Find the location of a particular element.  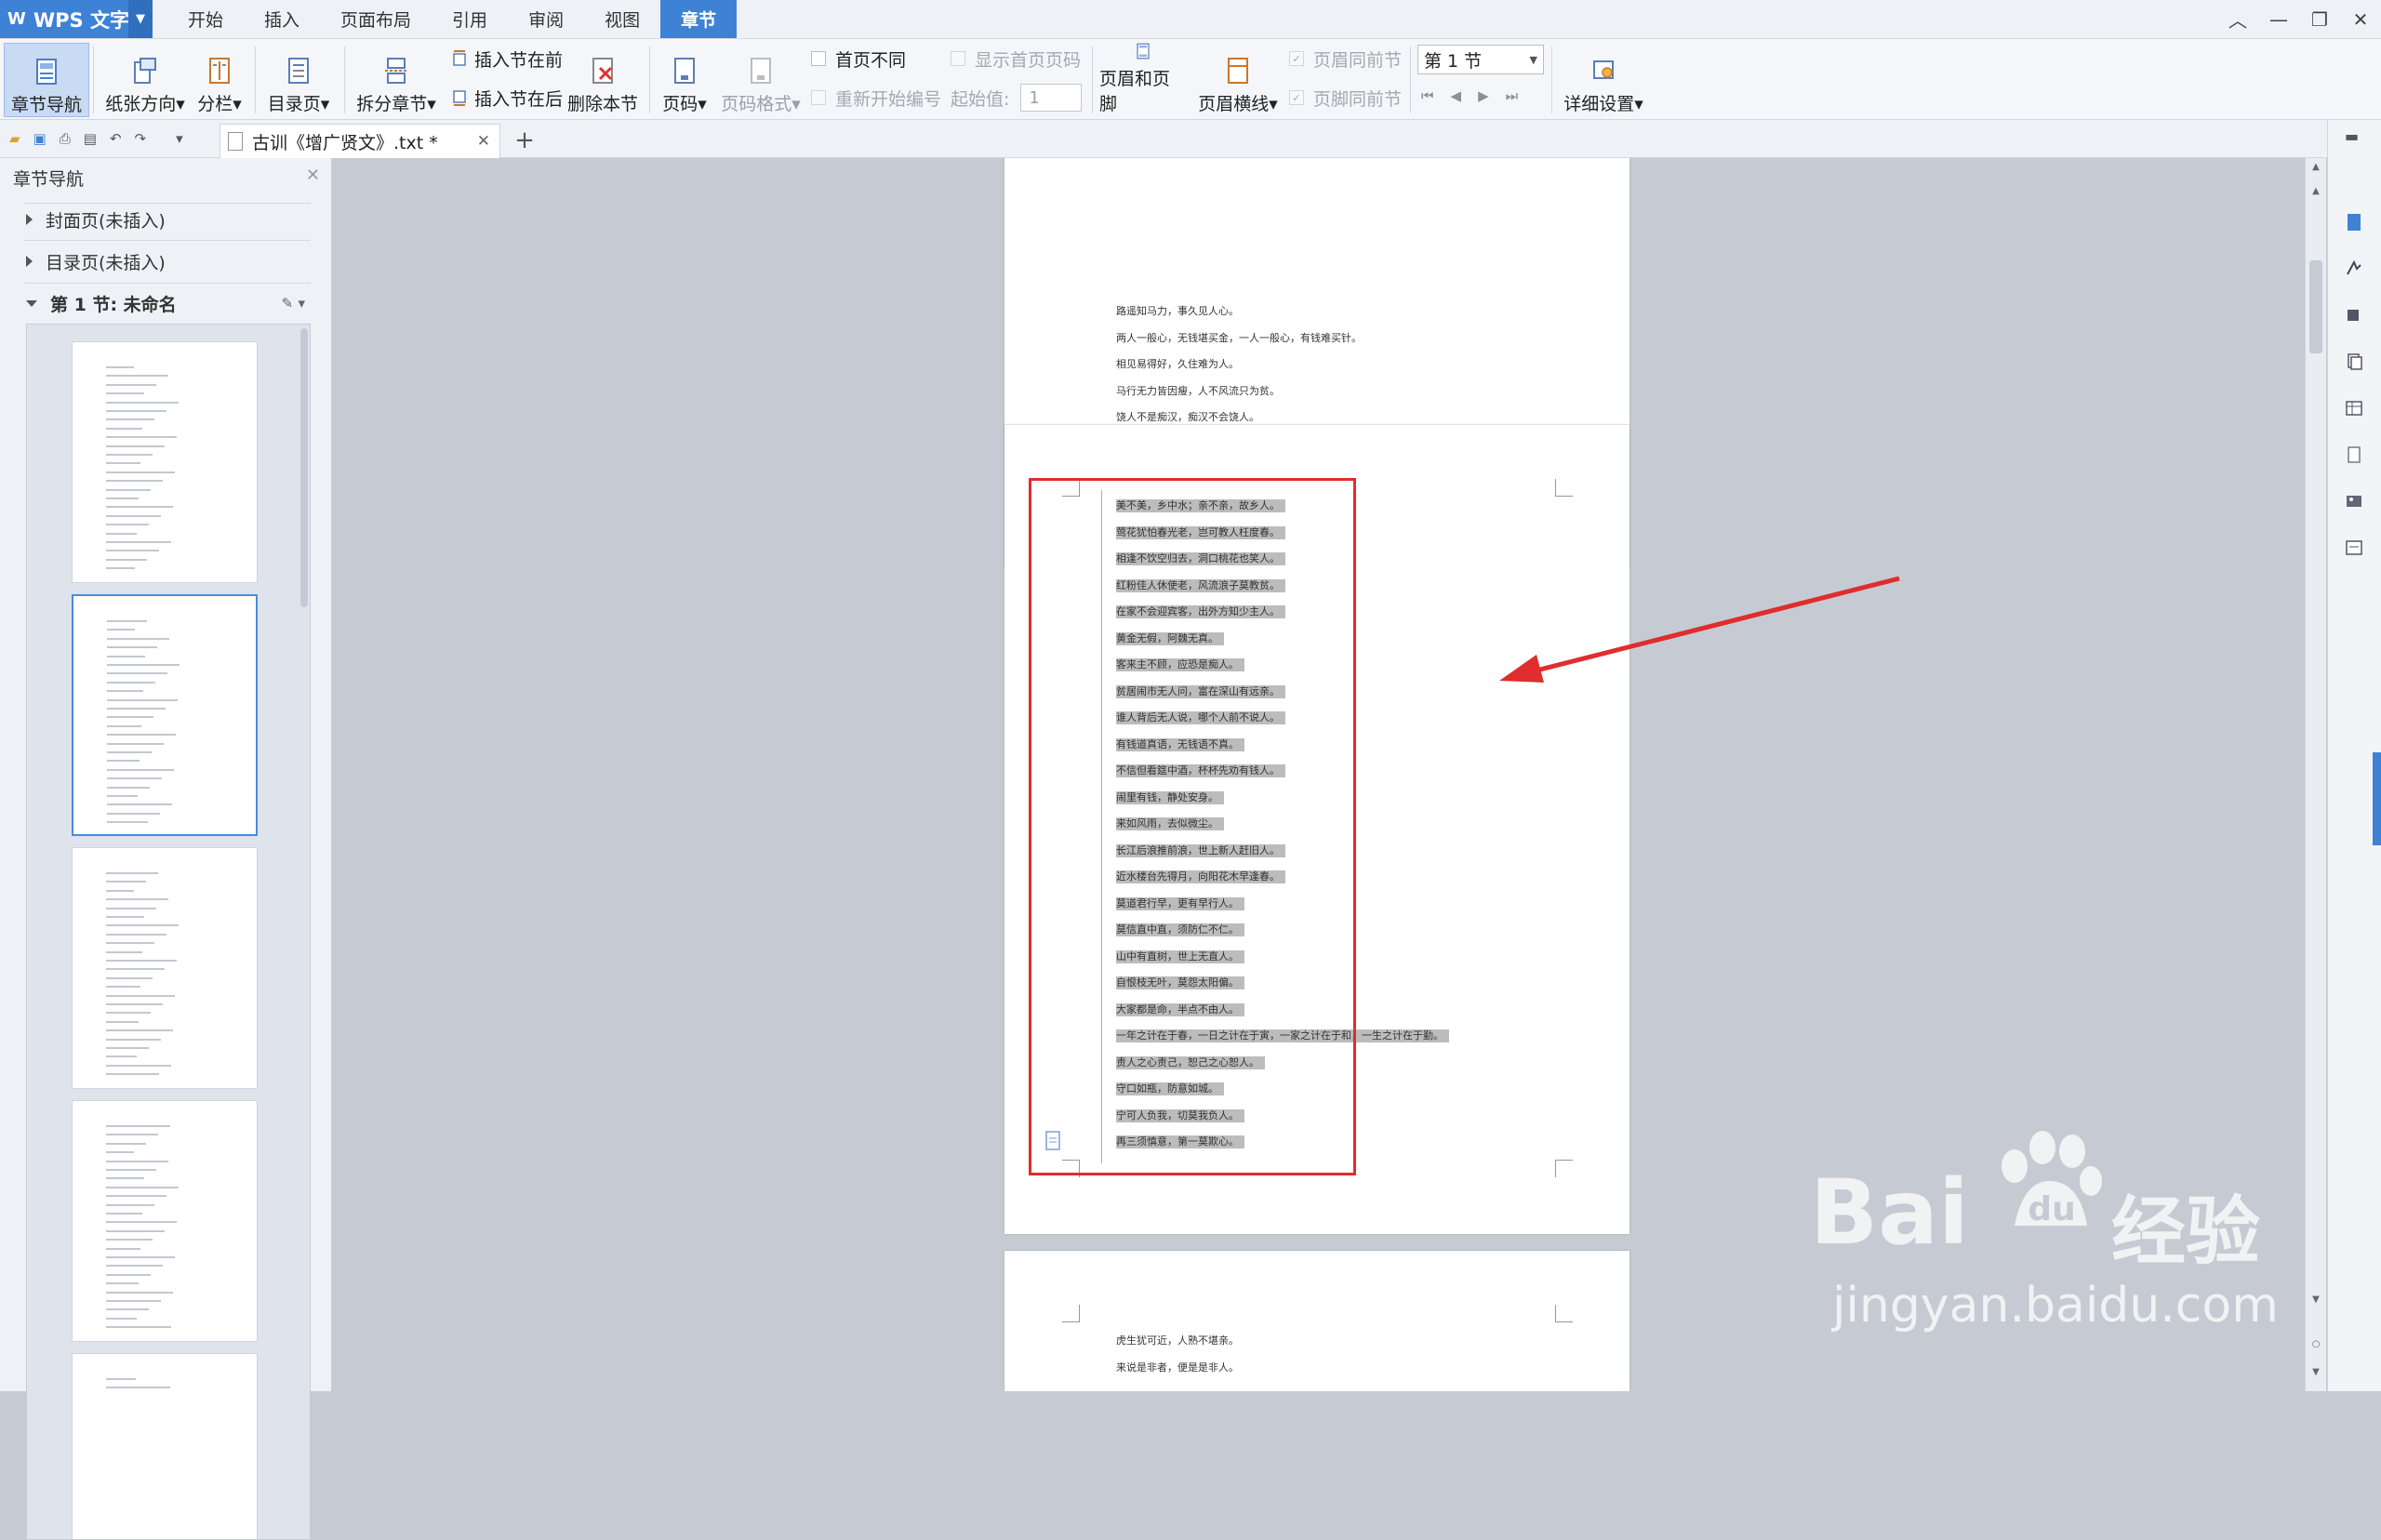

pane-toggle-icon: ▬ is located at coordinates (2354, 136).